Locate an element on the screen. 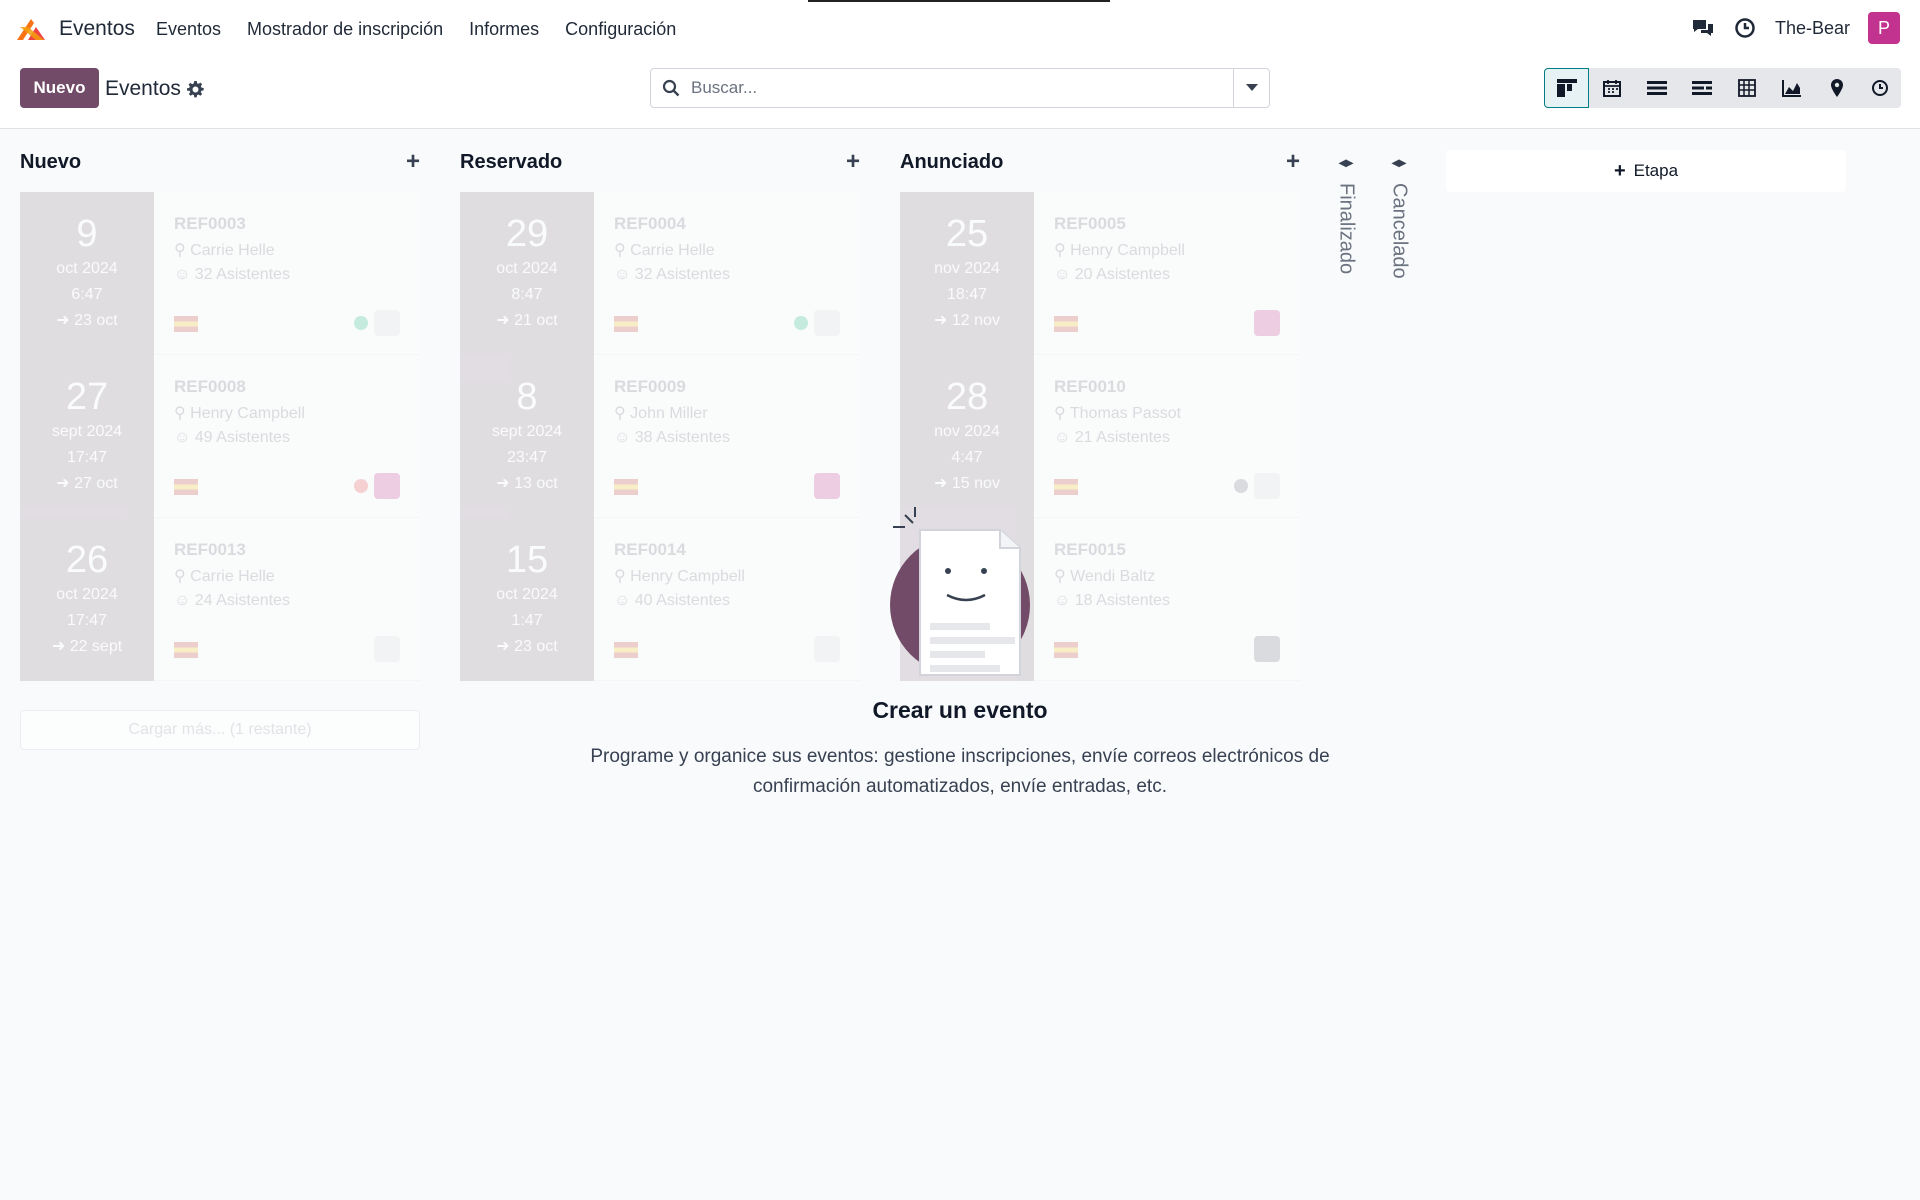  event-end: ➜ 22 sept is located at coordinates (87, 646).